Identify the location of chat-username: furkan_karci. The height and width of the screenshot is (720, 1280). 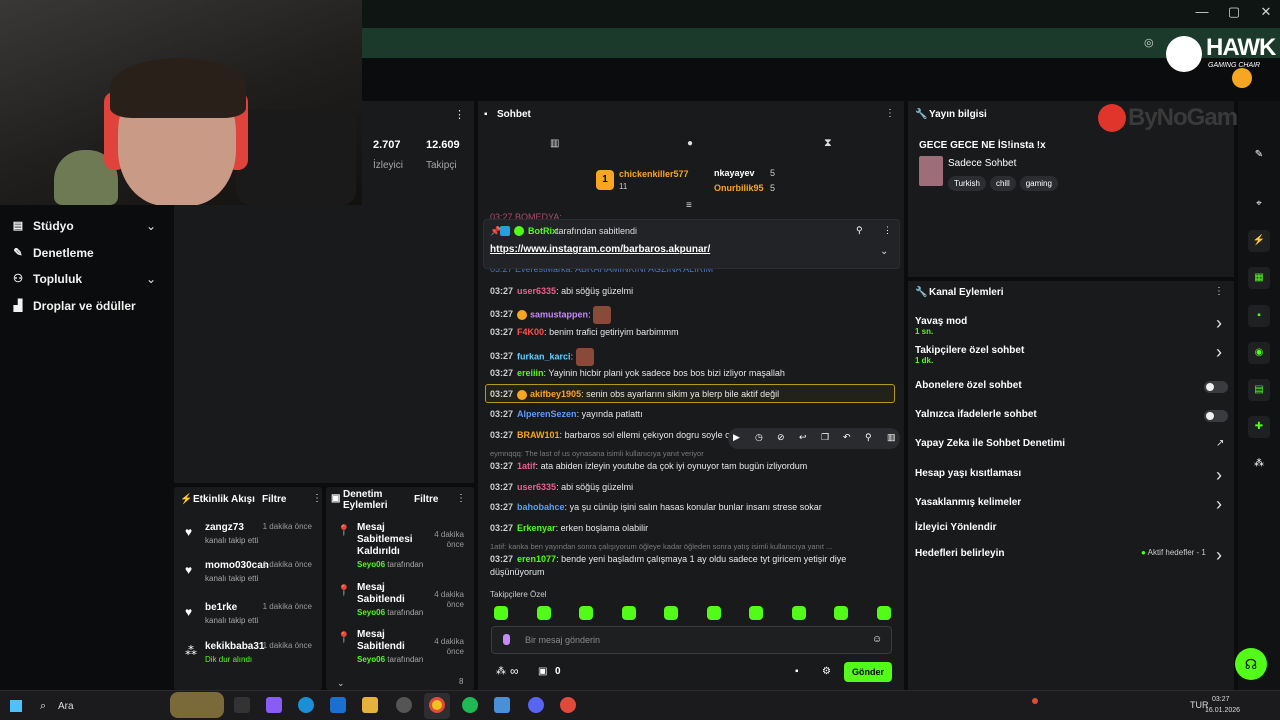
(544, 356).